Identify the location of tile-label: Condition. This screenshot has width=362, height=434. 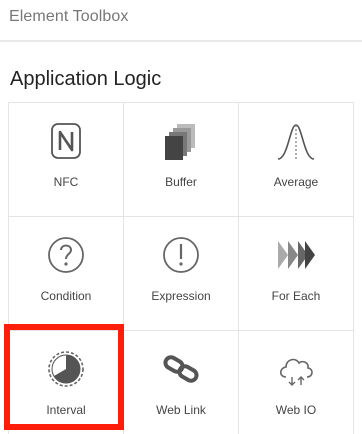
(66, 296).